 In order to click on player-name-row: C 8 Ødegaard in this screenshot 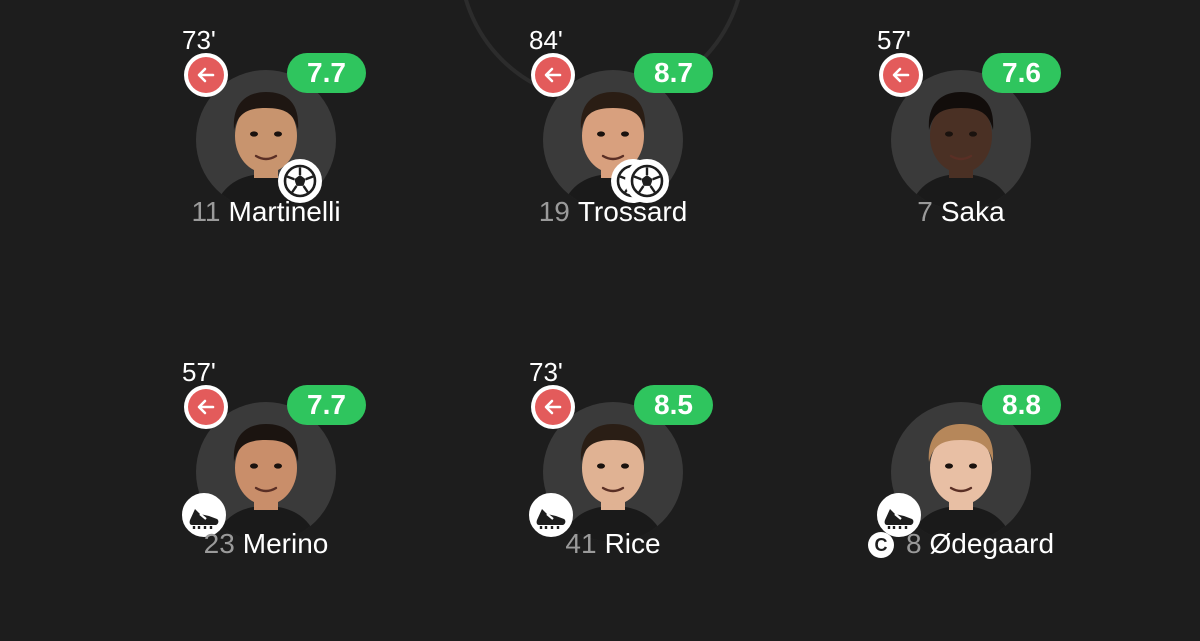, I will do `click(961, 544)`.